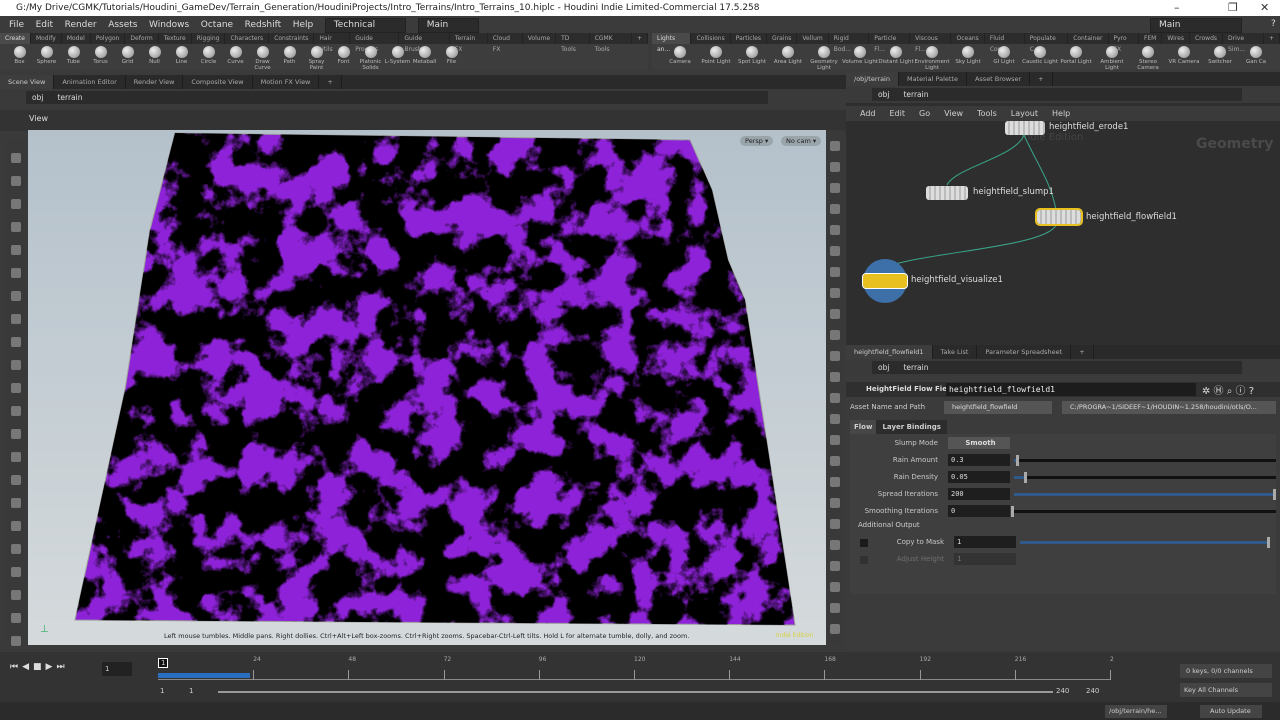  I want to click on spread-iterations-field: 200, so click(979, 494).